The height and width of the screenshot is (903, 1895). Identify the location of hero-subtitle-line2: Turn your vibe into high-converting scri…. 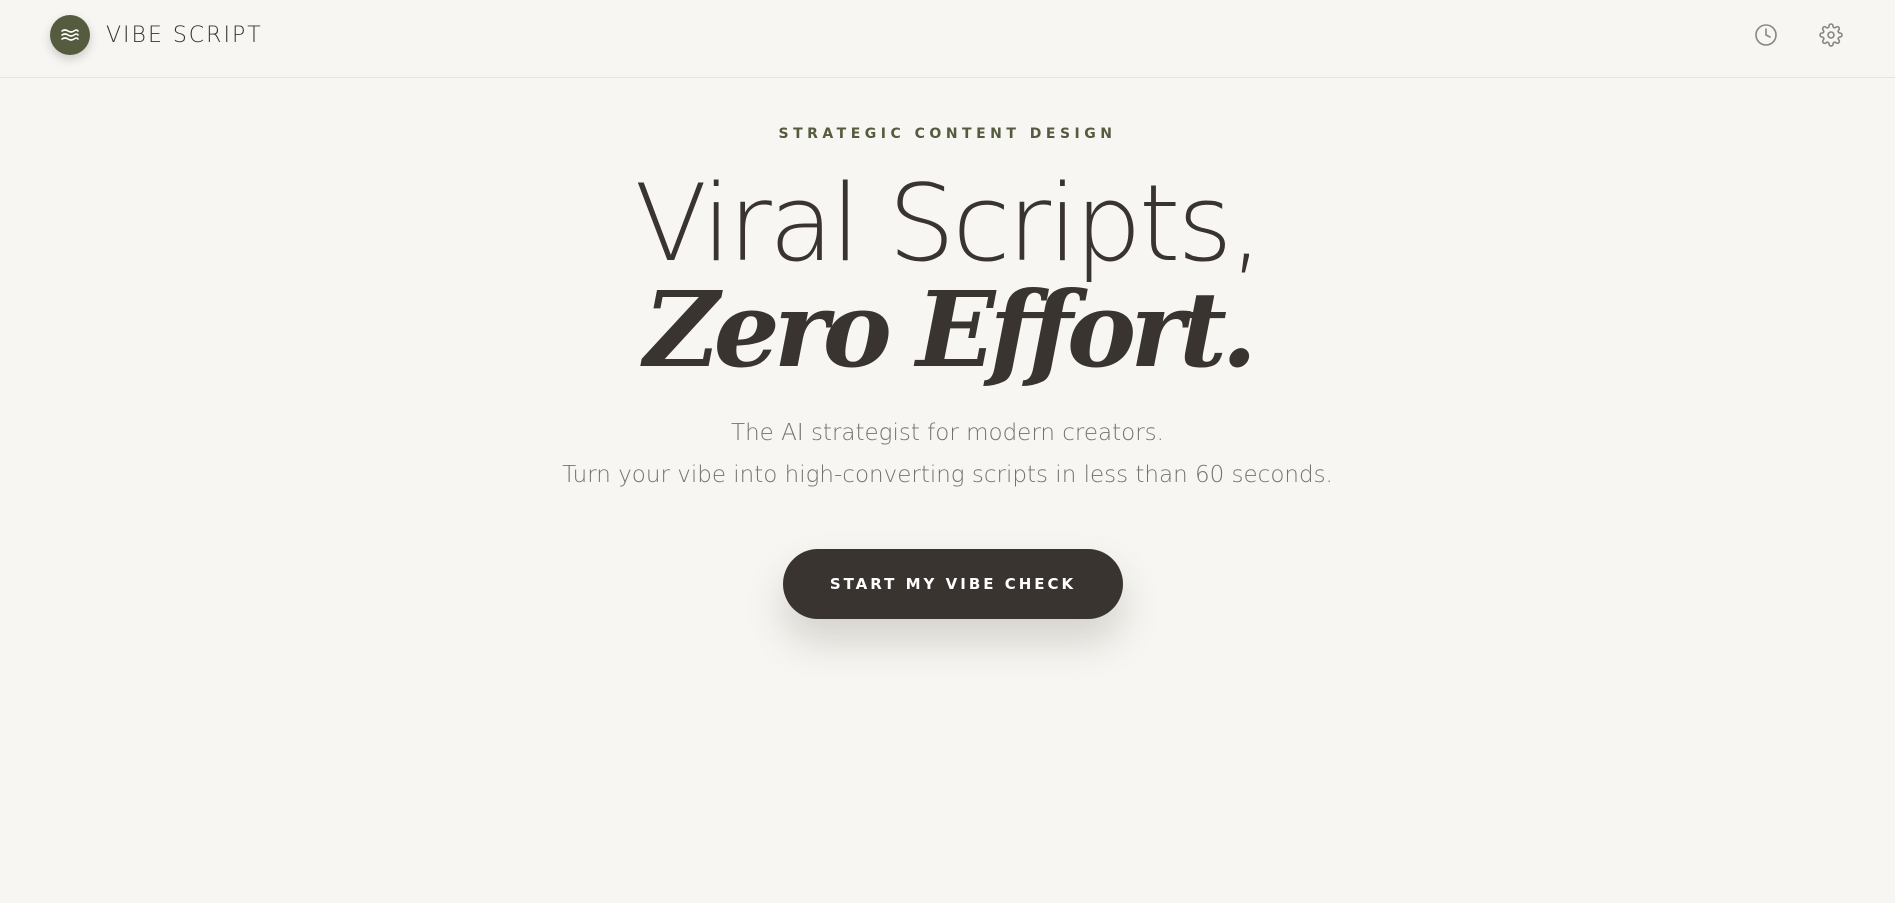
(947, 475).